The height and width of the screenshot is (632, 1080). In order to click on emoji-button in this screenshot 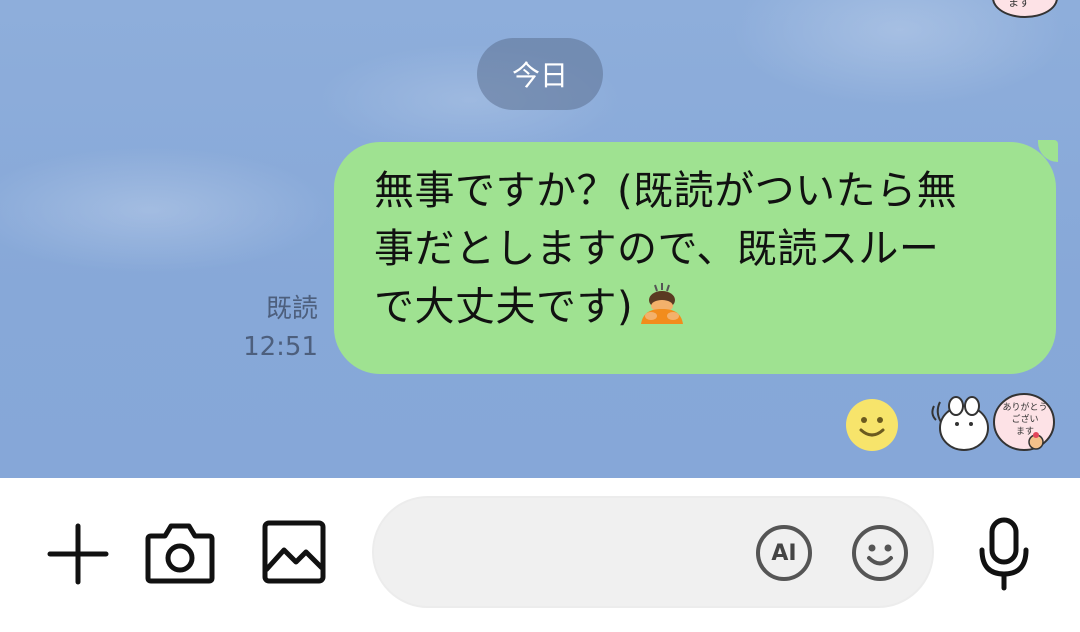, I will do `click(880, 553)`.